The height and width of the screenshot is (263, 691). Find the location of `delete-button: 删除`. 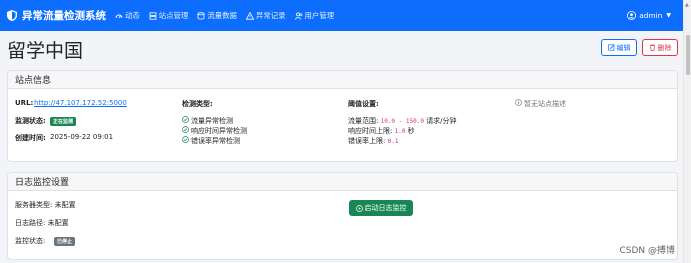

delete-button: 删除 is located at coordinates (660, 47).